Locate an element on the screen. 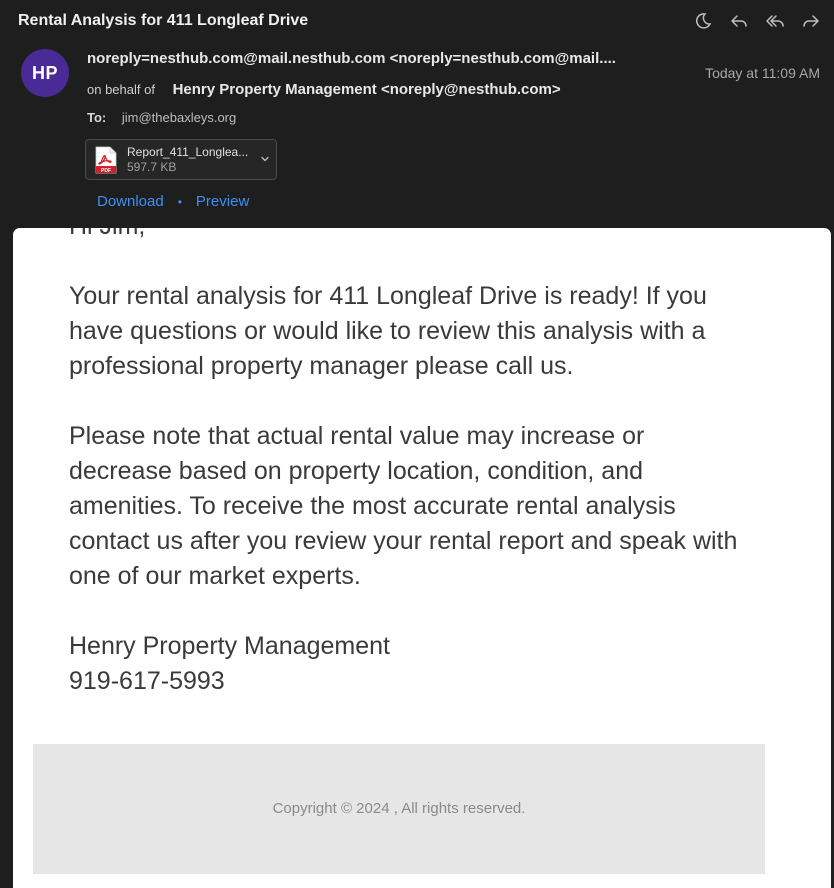 This screenshot has height=888, width=834. email-subject: Rental Analysis for 411 Longleaf Drive is located at coordinates (163, 20).